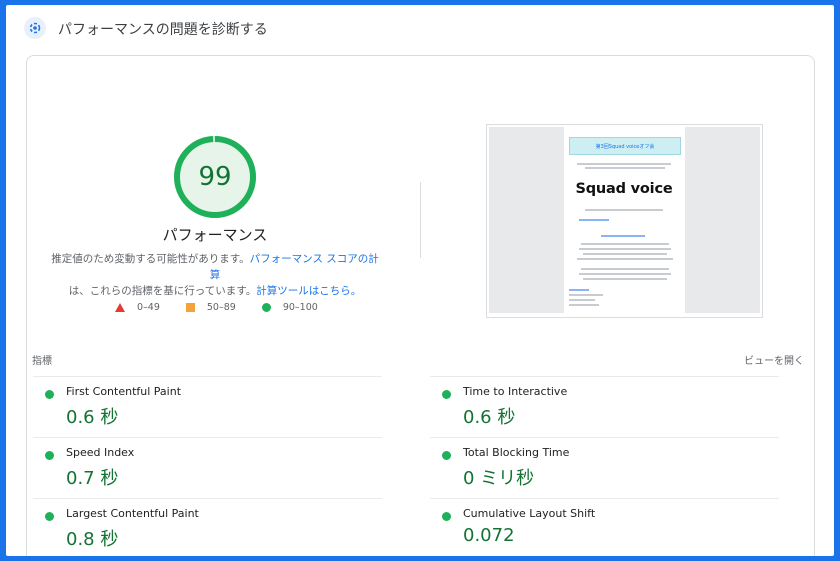 The height and width of the screenshot is (561, 840). I want to click on score-label: パフォーマンス, so click(215, 235).